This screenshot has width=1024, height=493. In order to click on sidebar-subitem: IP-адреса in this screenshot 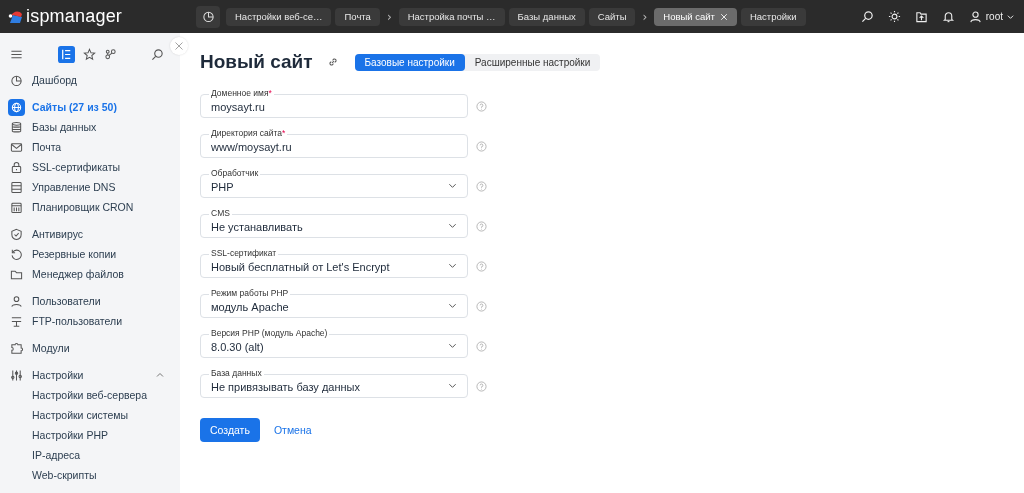, I will do `click(90, 455)`.